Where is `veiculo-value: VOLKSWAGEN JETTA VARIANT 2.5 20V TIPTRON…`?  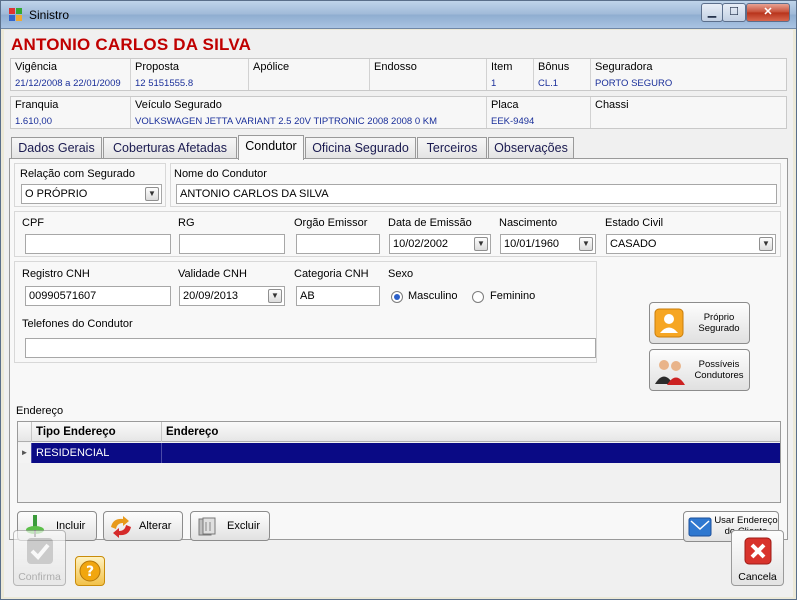 veiculo-value: VOLKSWAGEN JETTA VARIANT 2.5 20V TIPTRON… is located at coordinates (286, 121).